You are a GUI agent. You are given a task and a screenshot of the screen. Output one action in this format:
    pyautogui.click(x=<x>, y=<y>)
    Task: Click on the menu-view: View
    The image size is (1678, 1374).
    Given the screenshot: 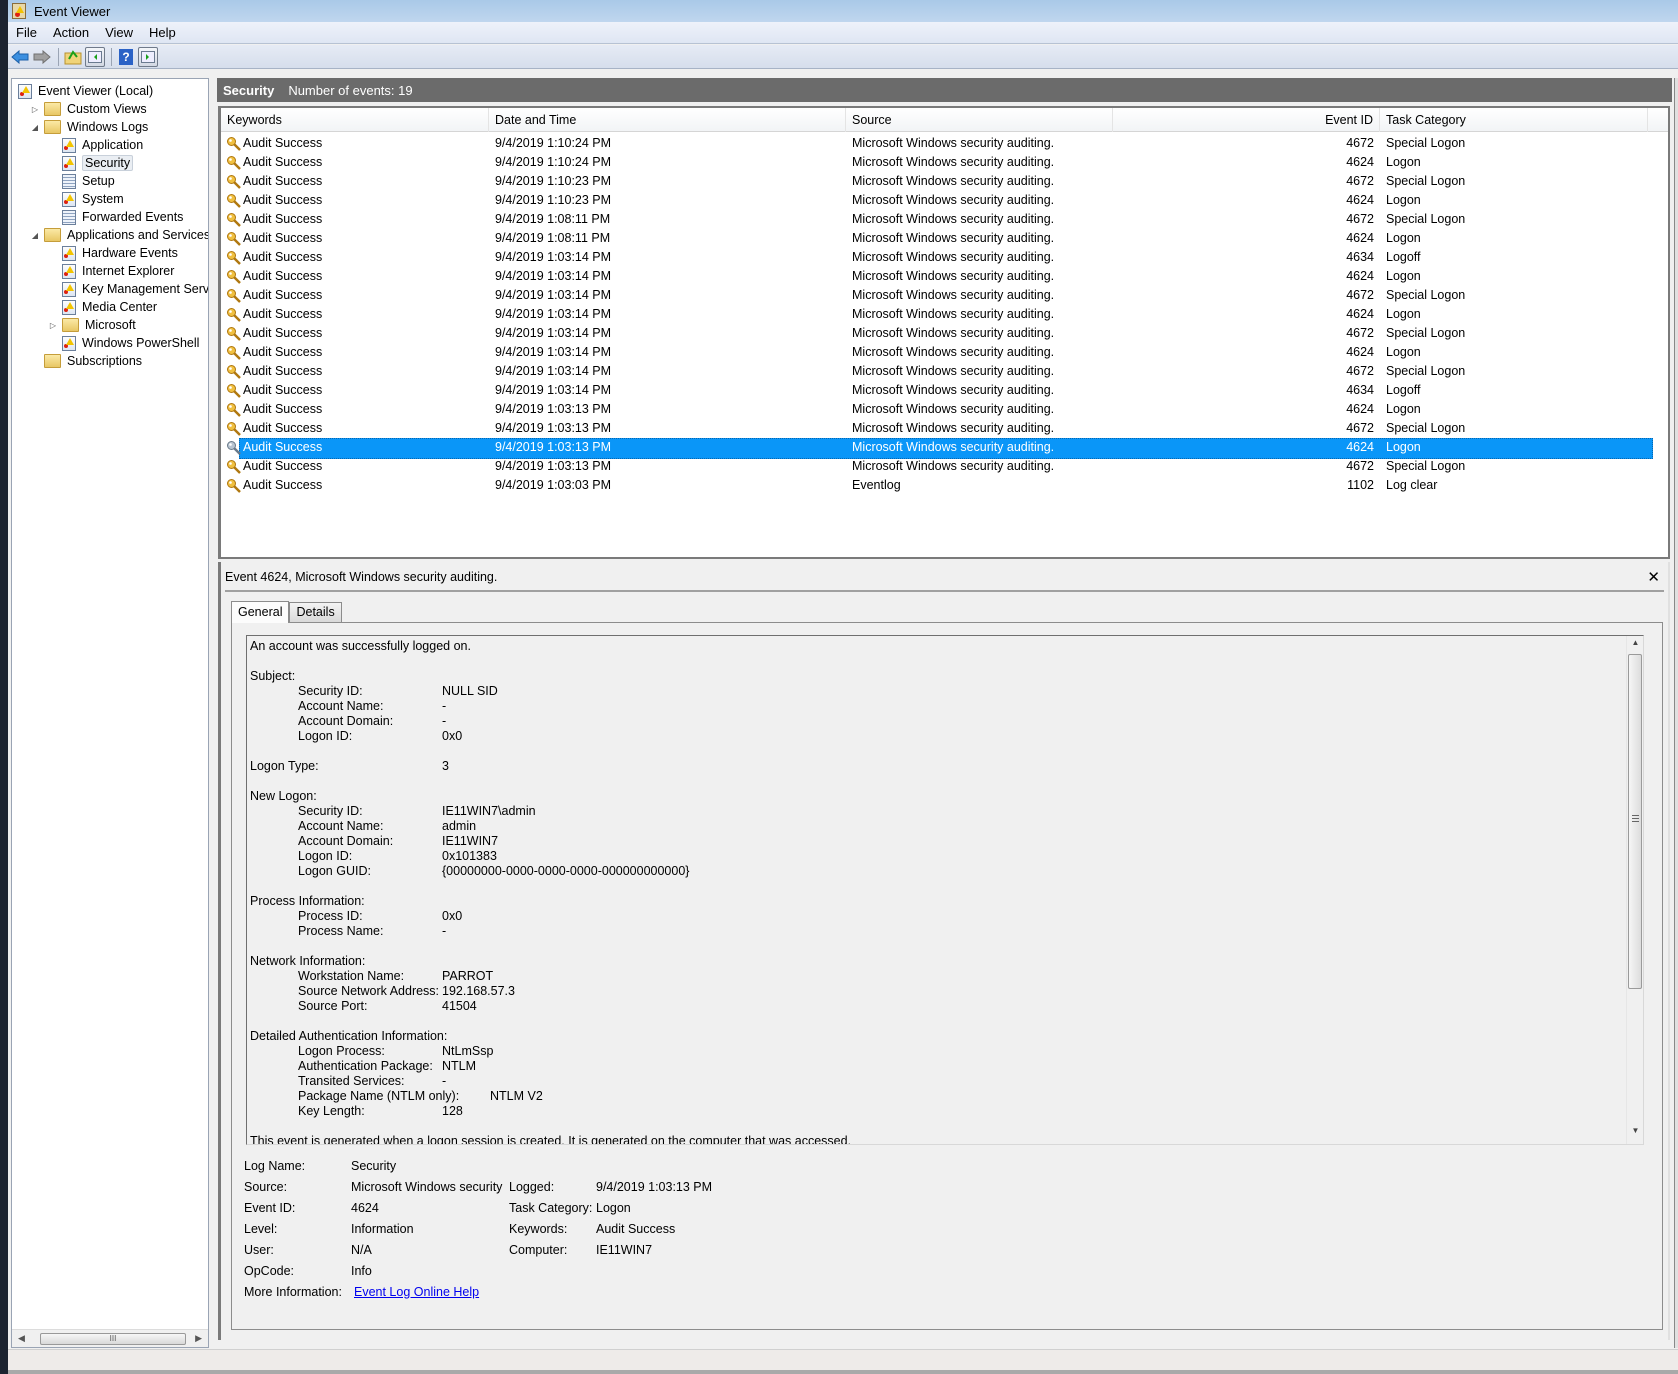 What is the action you would take?
    pyautogui.click(x=119, y=32)
    